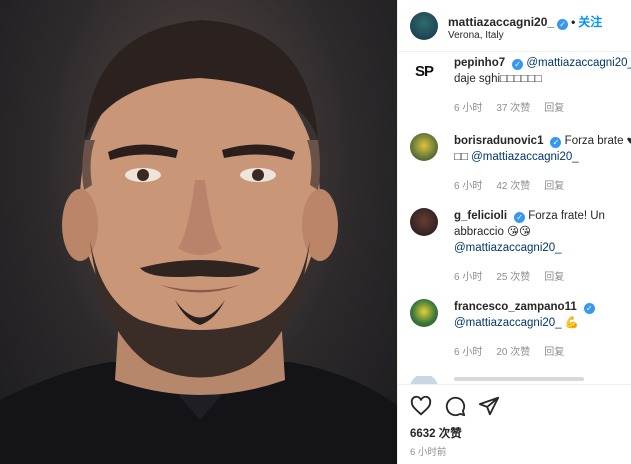  I want to click on comment-meta: 6 小时 25 次赞 回复, so click(516, 275).